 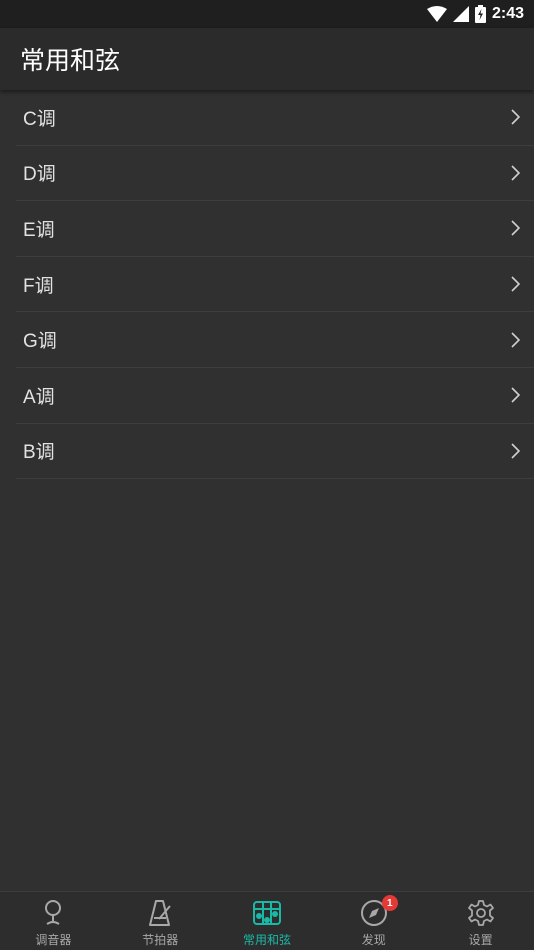 What do you see at coordinates (160, 913) in the screenshot?
I see `metronome-icon` at bounding box center [160, 913].